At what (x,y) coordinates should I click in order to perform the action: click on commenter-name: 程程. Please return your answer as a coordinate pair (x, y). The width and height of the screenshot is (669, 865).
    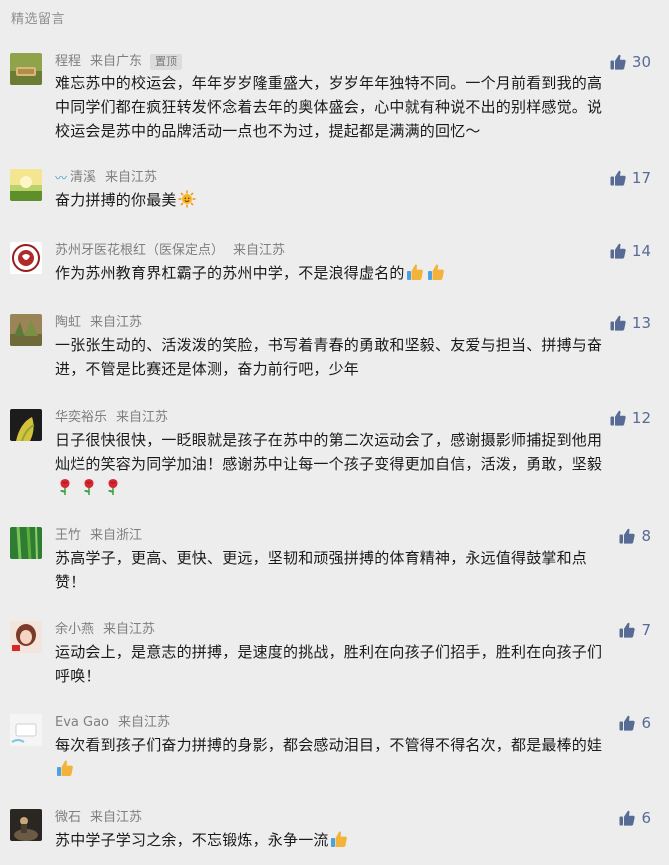
    Looking at the image, I should click on (68, 62).